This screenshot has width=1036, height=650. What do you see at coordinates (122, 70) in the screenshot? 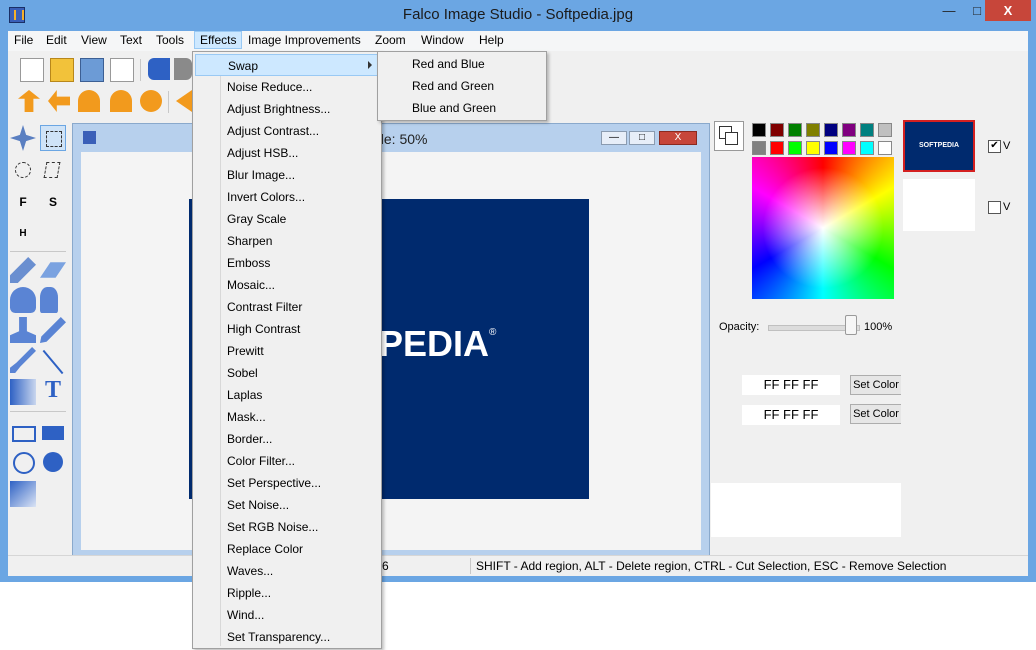
I see `close-file-icon` at bounding box center [122, 70].